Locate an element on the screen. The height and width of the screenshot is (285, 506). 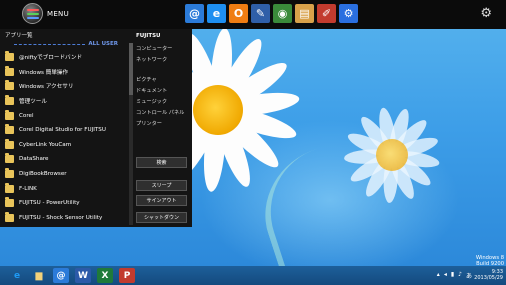
pen-icon: ✐ is located at coordinates (326, 13).